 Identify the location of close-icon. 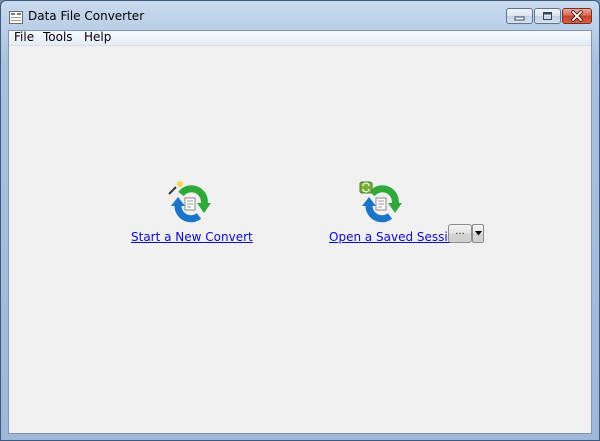
(577, 16).